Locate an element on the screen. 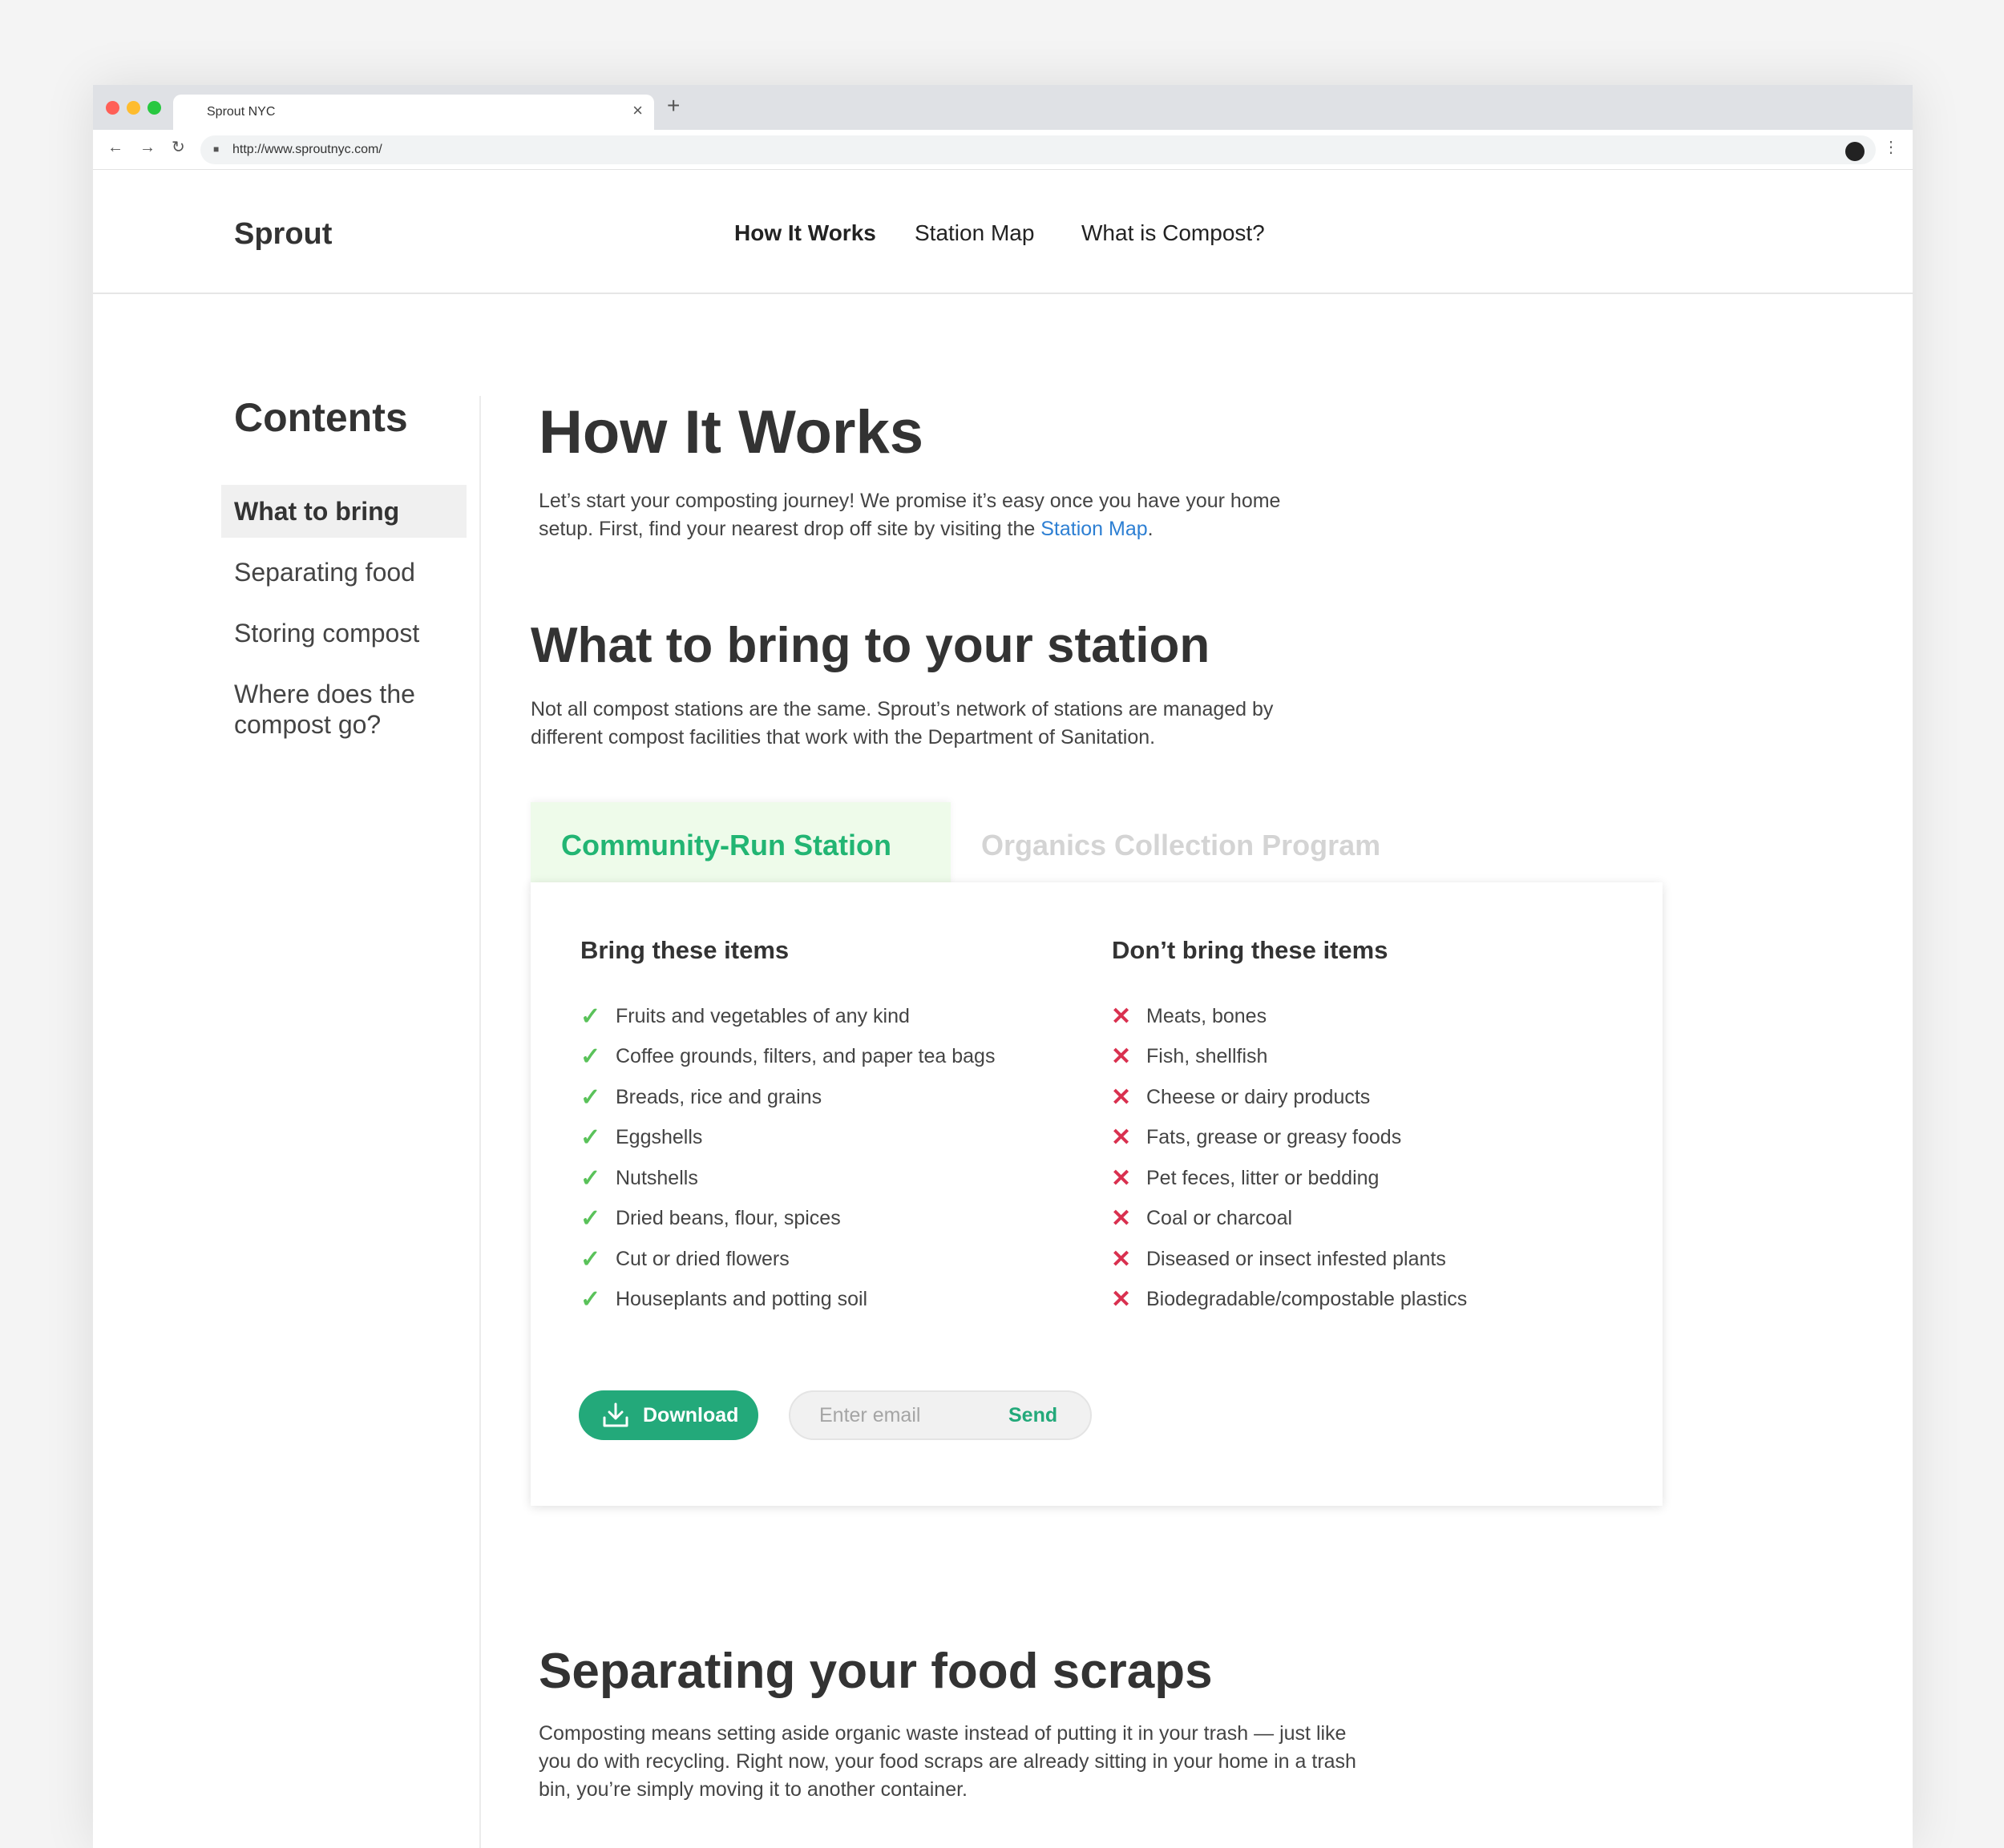 The width and height of the screenshot is (2004, 1848). dont-bring-item: ✕ Biodegradable/compostable plastics is located at coordinates (1289, 1299).